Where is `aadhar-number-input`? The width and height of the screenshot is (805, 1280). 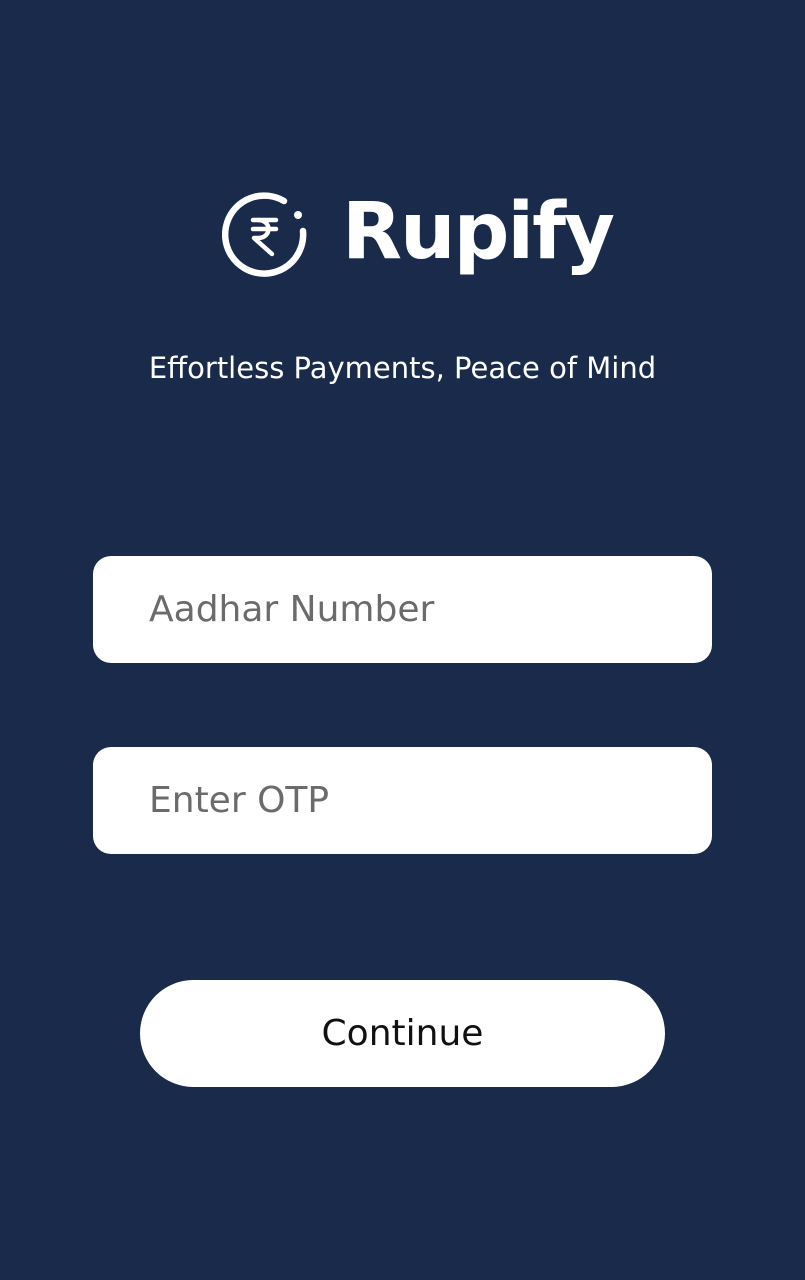 aadhar-number-input is located at coordinates (402, 609).